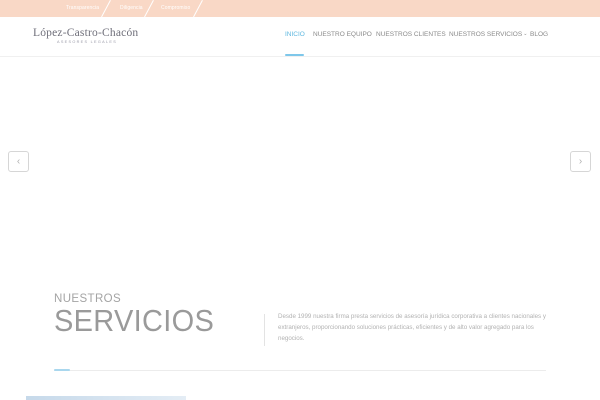  I want to click on services-kicker: NUESTROS, so click(88, 299).